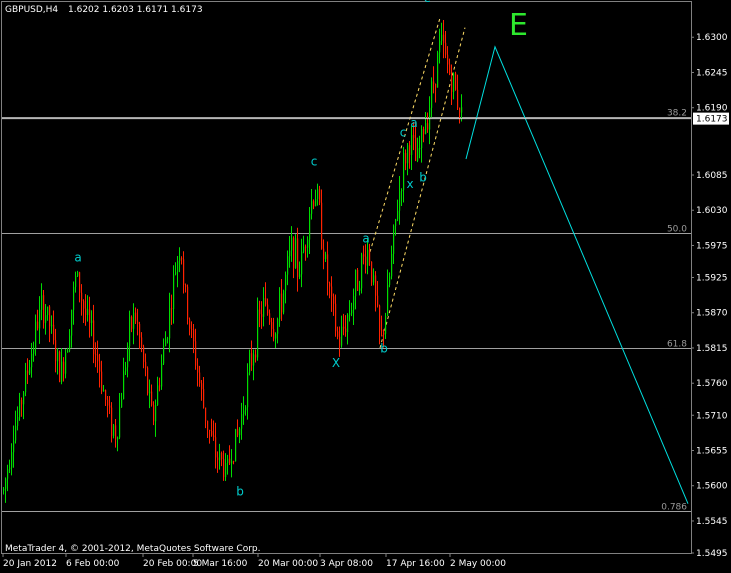 The width and height of the screenshot is (731, 573). Describe the element at coordinates (403, 133) in the screenshot. I see `wave-label-c: c` at that location.